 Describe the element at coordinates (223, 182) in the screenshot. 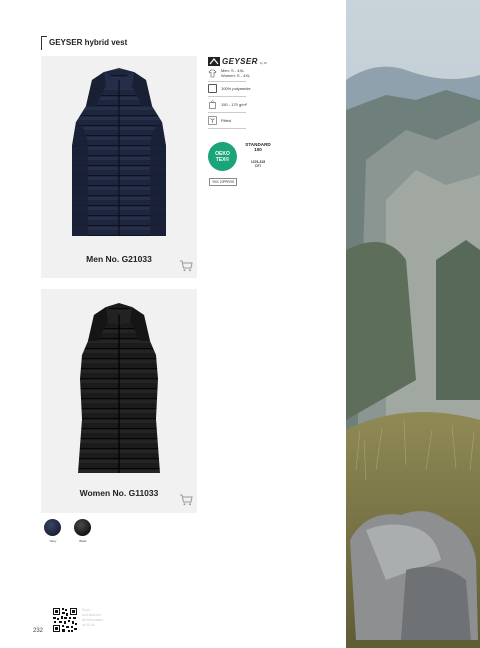

I see `ykk-zippers-tag: YKK ZIPPERS` at that location.